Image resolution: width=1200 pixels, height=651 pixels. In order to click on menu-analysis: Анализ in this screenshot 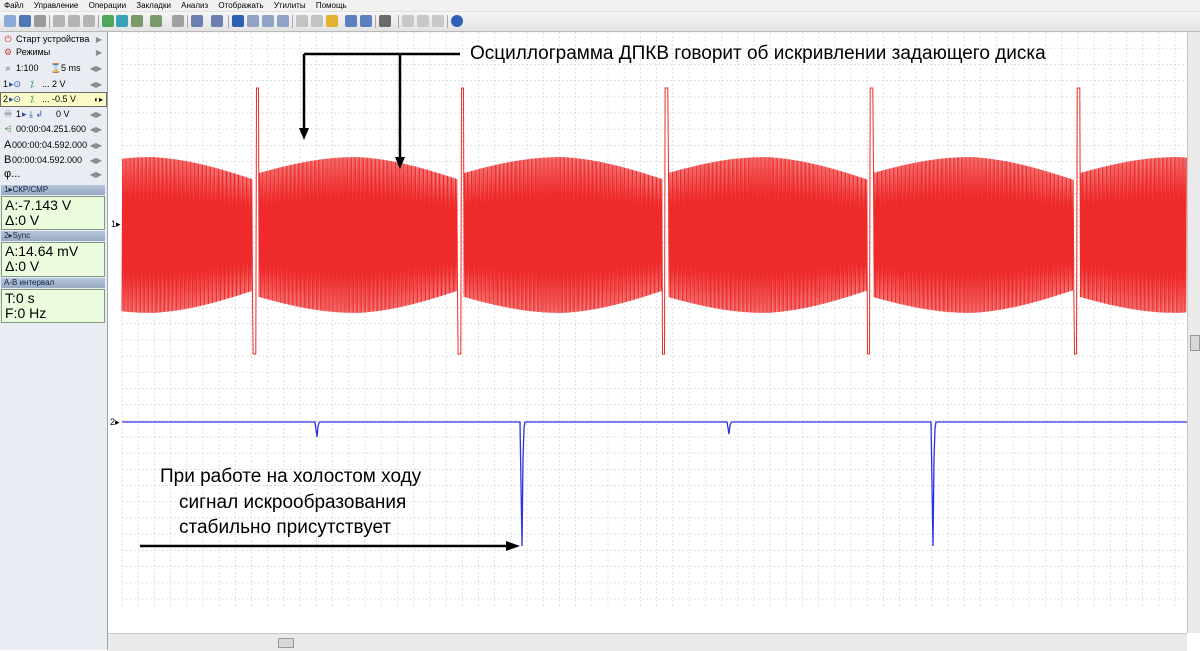, I will do `click(194, 5)`.